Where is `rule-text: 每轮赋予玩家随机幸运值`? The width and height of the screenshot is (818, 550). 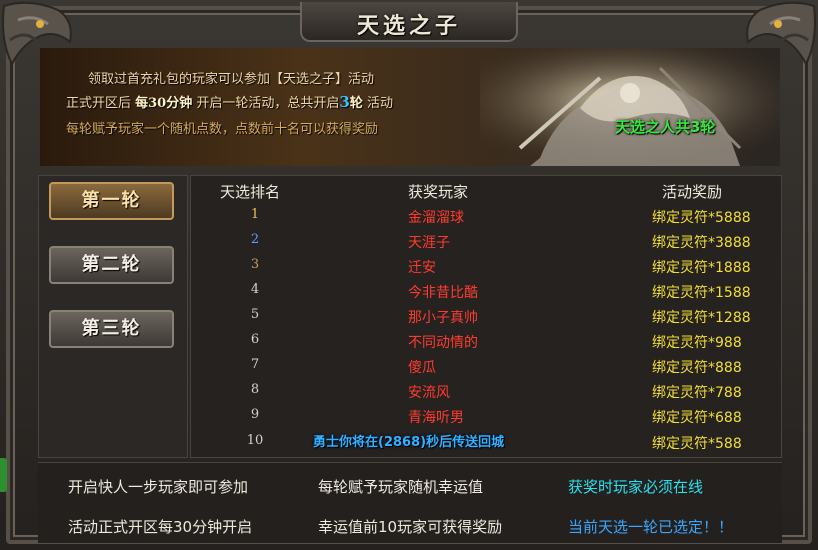 rule-text: 每轮赋予玩家随机幸运值 is located at coordinates (401, 487).